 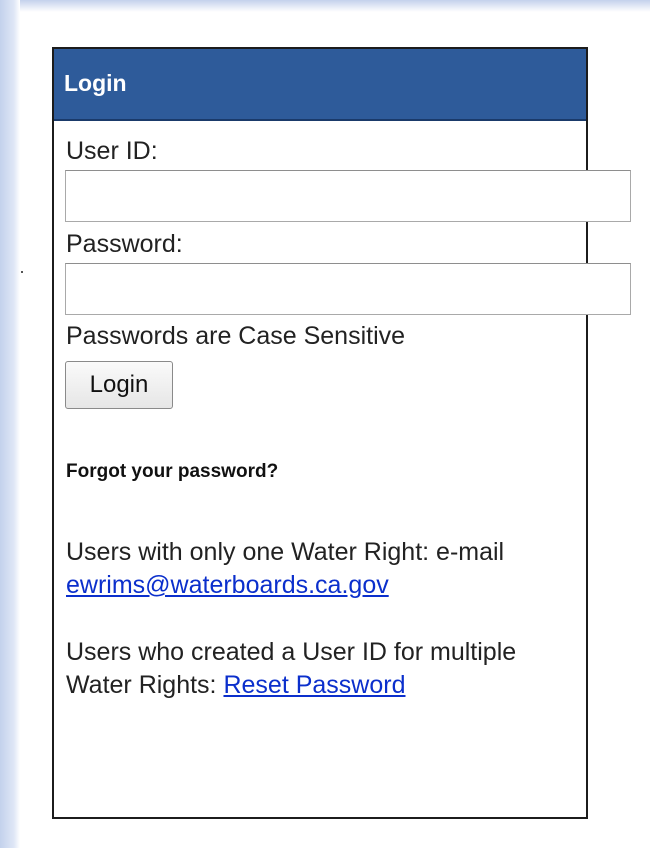 What do you see at coordinates (119, 385) in the screenshot?
I see `login-button: Login` at bounding box center [119, 385].